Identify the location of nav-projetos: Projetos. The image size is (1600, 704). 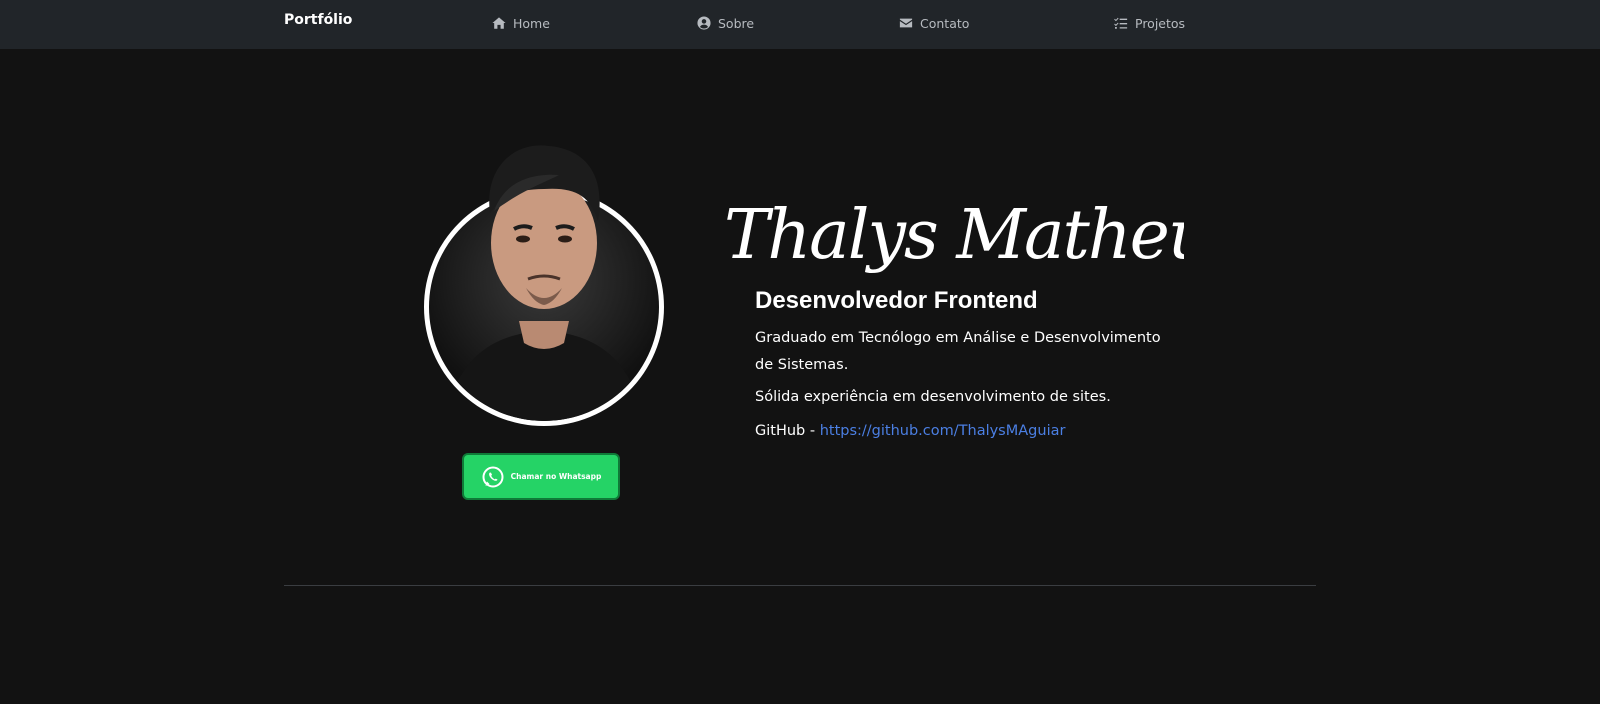
(1149, 23).